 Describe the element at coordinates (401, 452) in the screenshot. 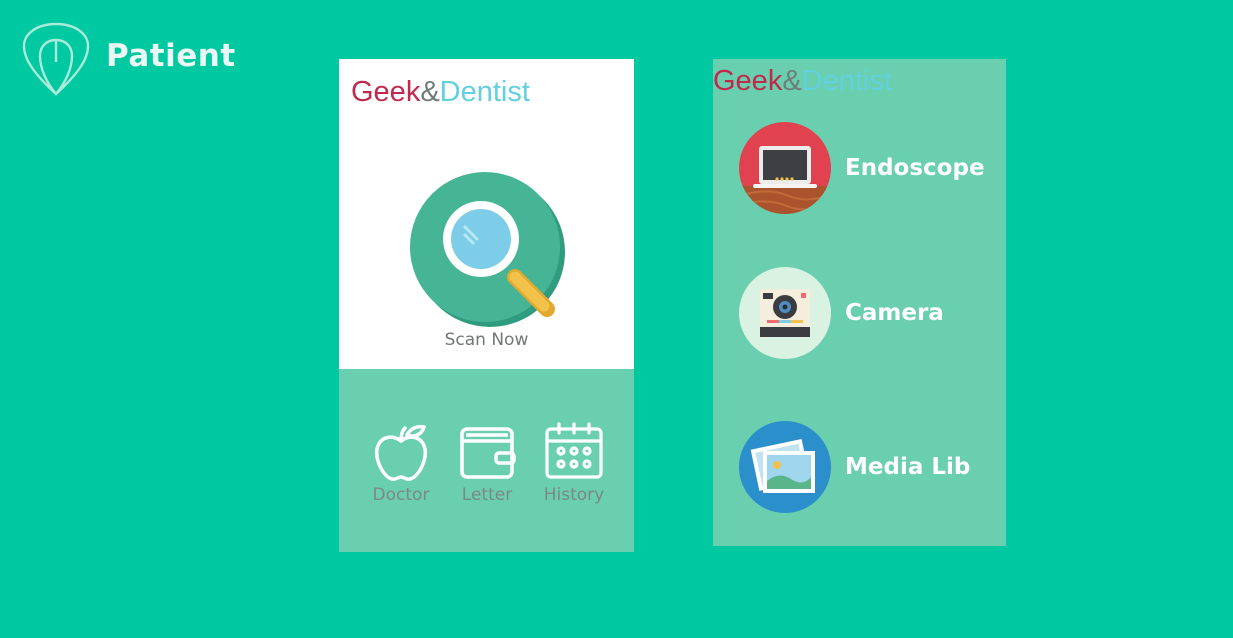

I see `apple-icon` at that location.